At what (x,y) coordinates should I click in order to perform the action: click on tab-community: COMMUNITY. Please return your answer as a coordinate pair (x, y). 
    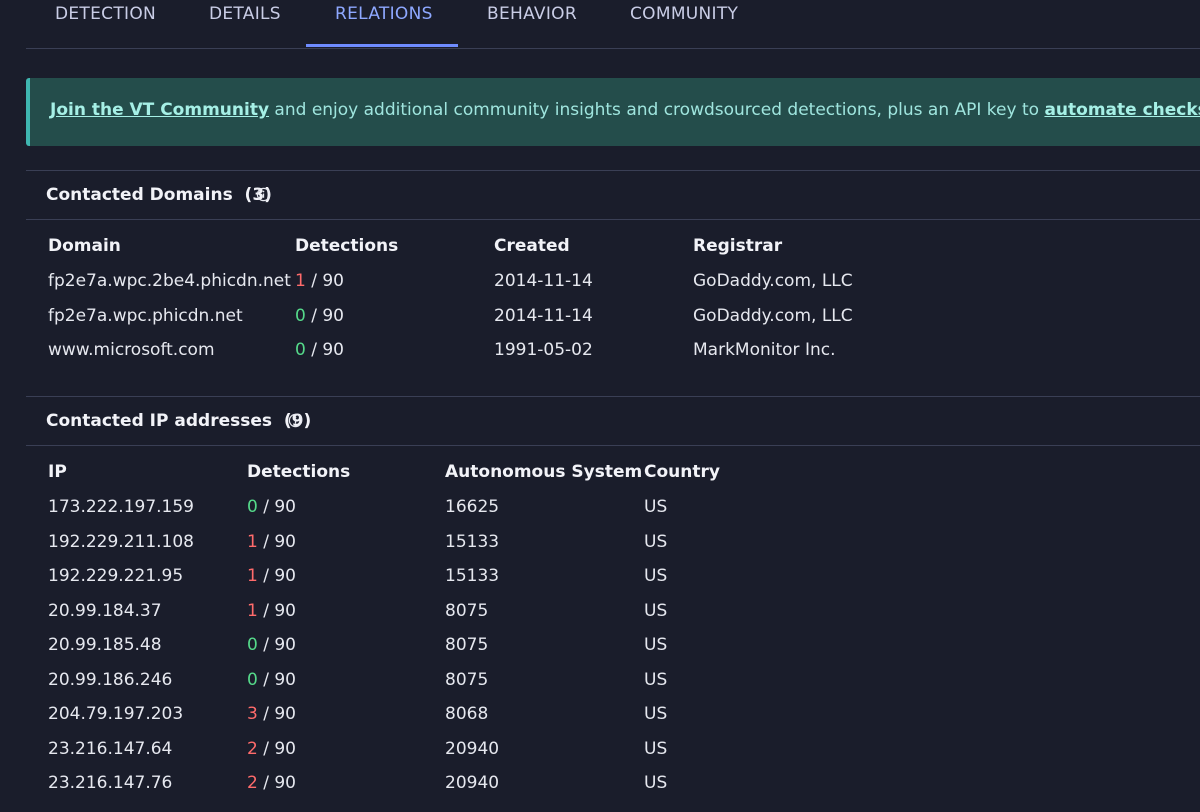
    Looking at the image, I should click on (684, 14).